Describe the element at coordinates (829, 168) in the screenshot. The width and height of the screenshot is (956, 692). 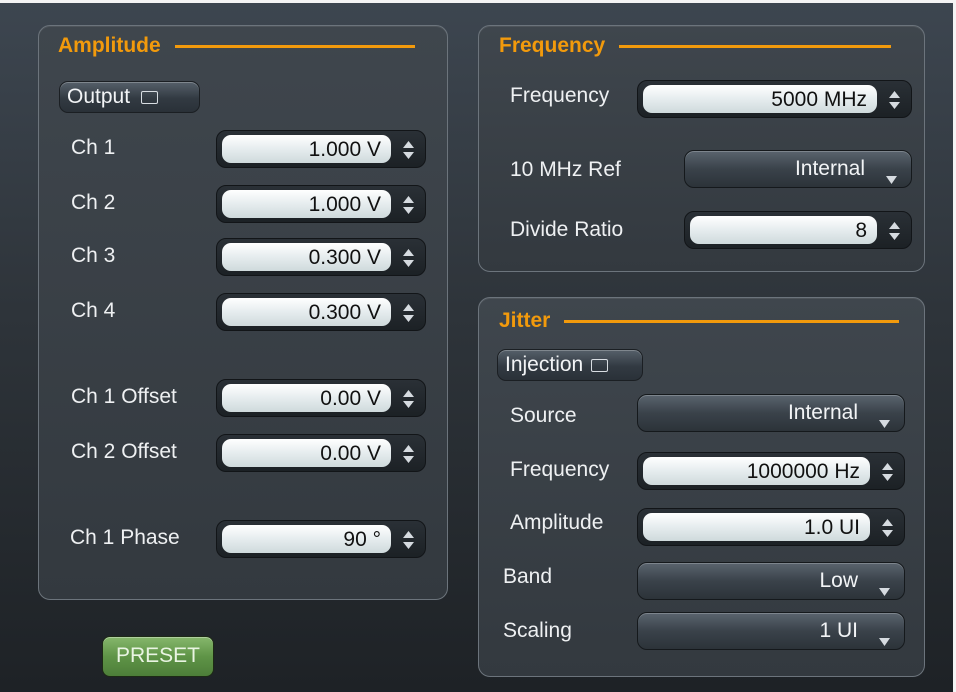
I see `ref-dropdown-value: Internal` at that location.